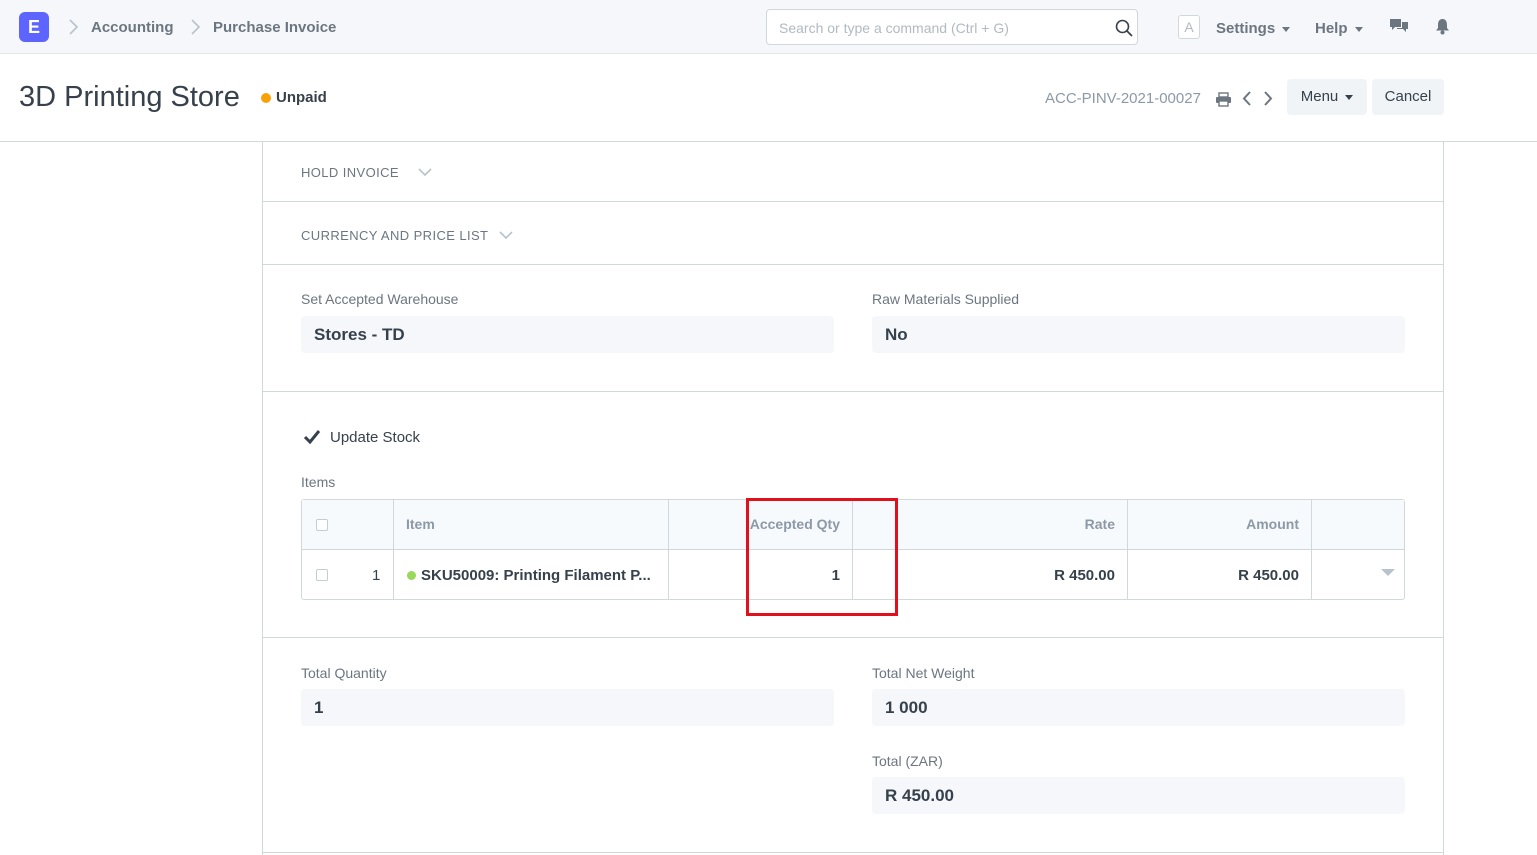 The height and width of the screenshot is (855, 1537). Describe the element at coordinates (266, 98) in the screenshot. I see `status-indicator-dot` at that location.